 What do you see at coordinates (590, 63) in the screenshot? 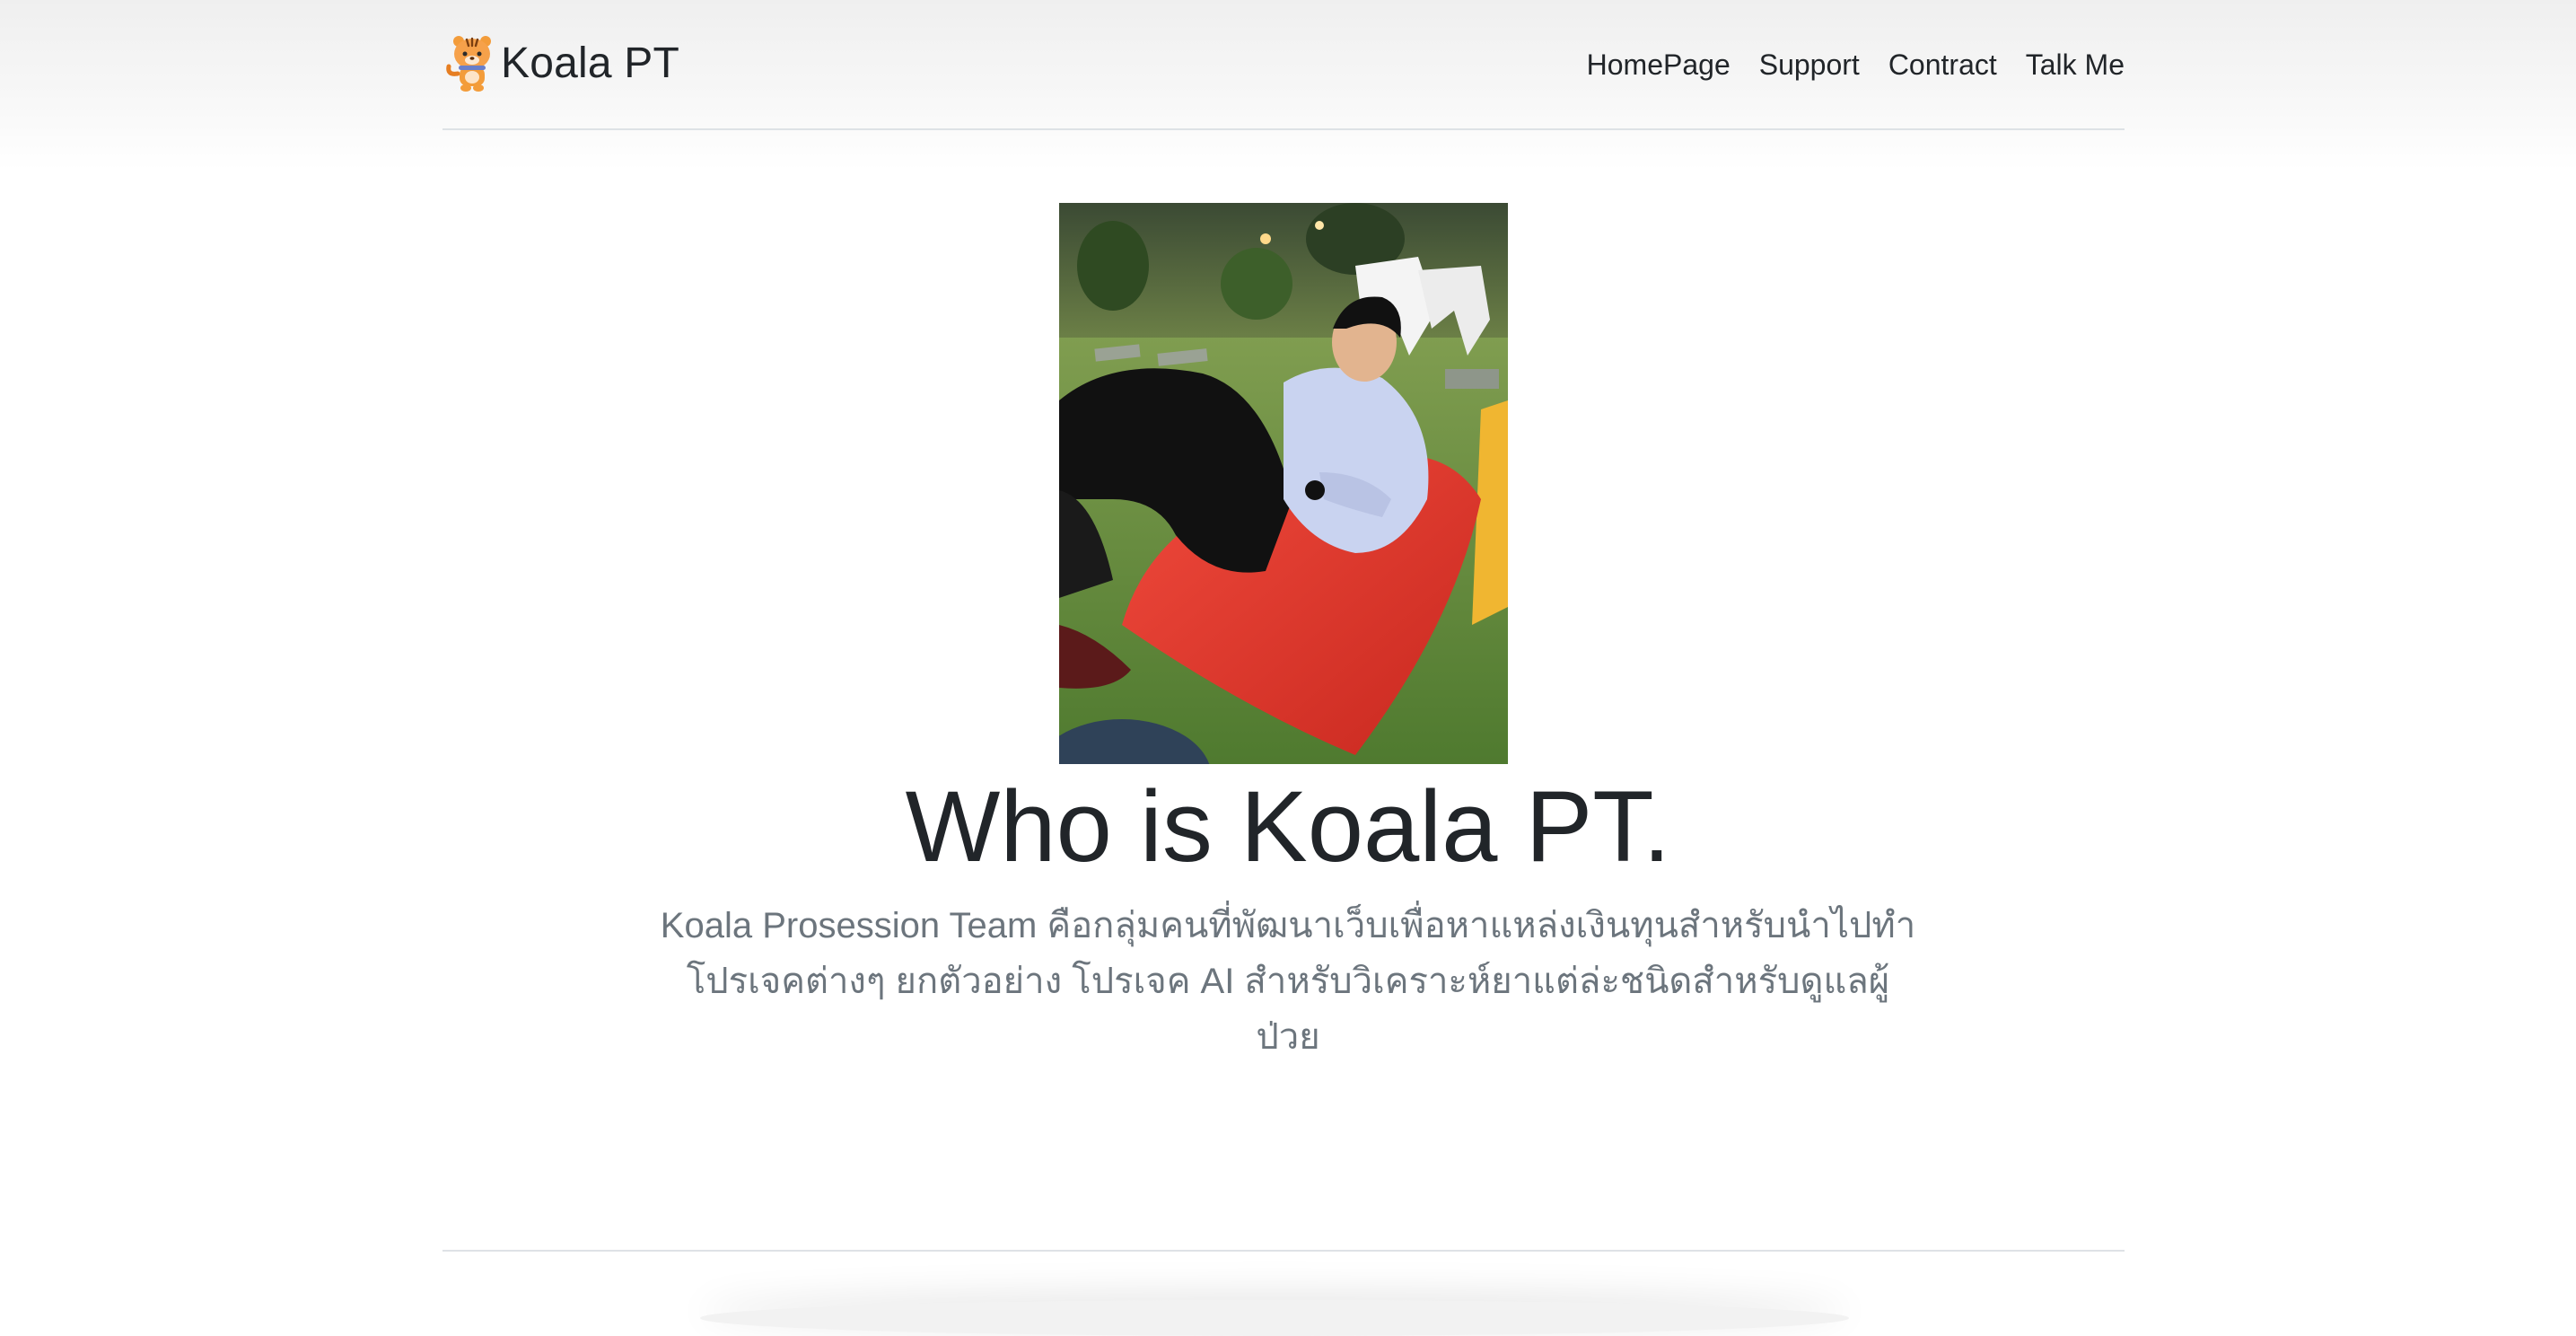
I see `brand-name: Koala PT` at bounding box center [590, 63].